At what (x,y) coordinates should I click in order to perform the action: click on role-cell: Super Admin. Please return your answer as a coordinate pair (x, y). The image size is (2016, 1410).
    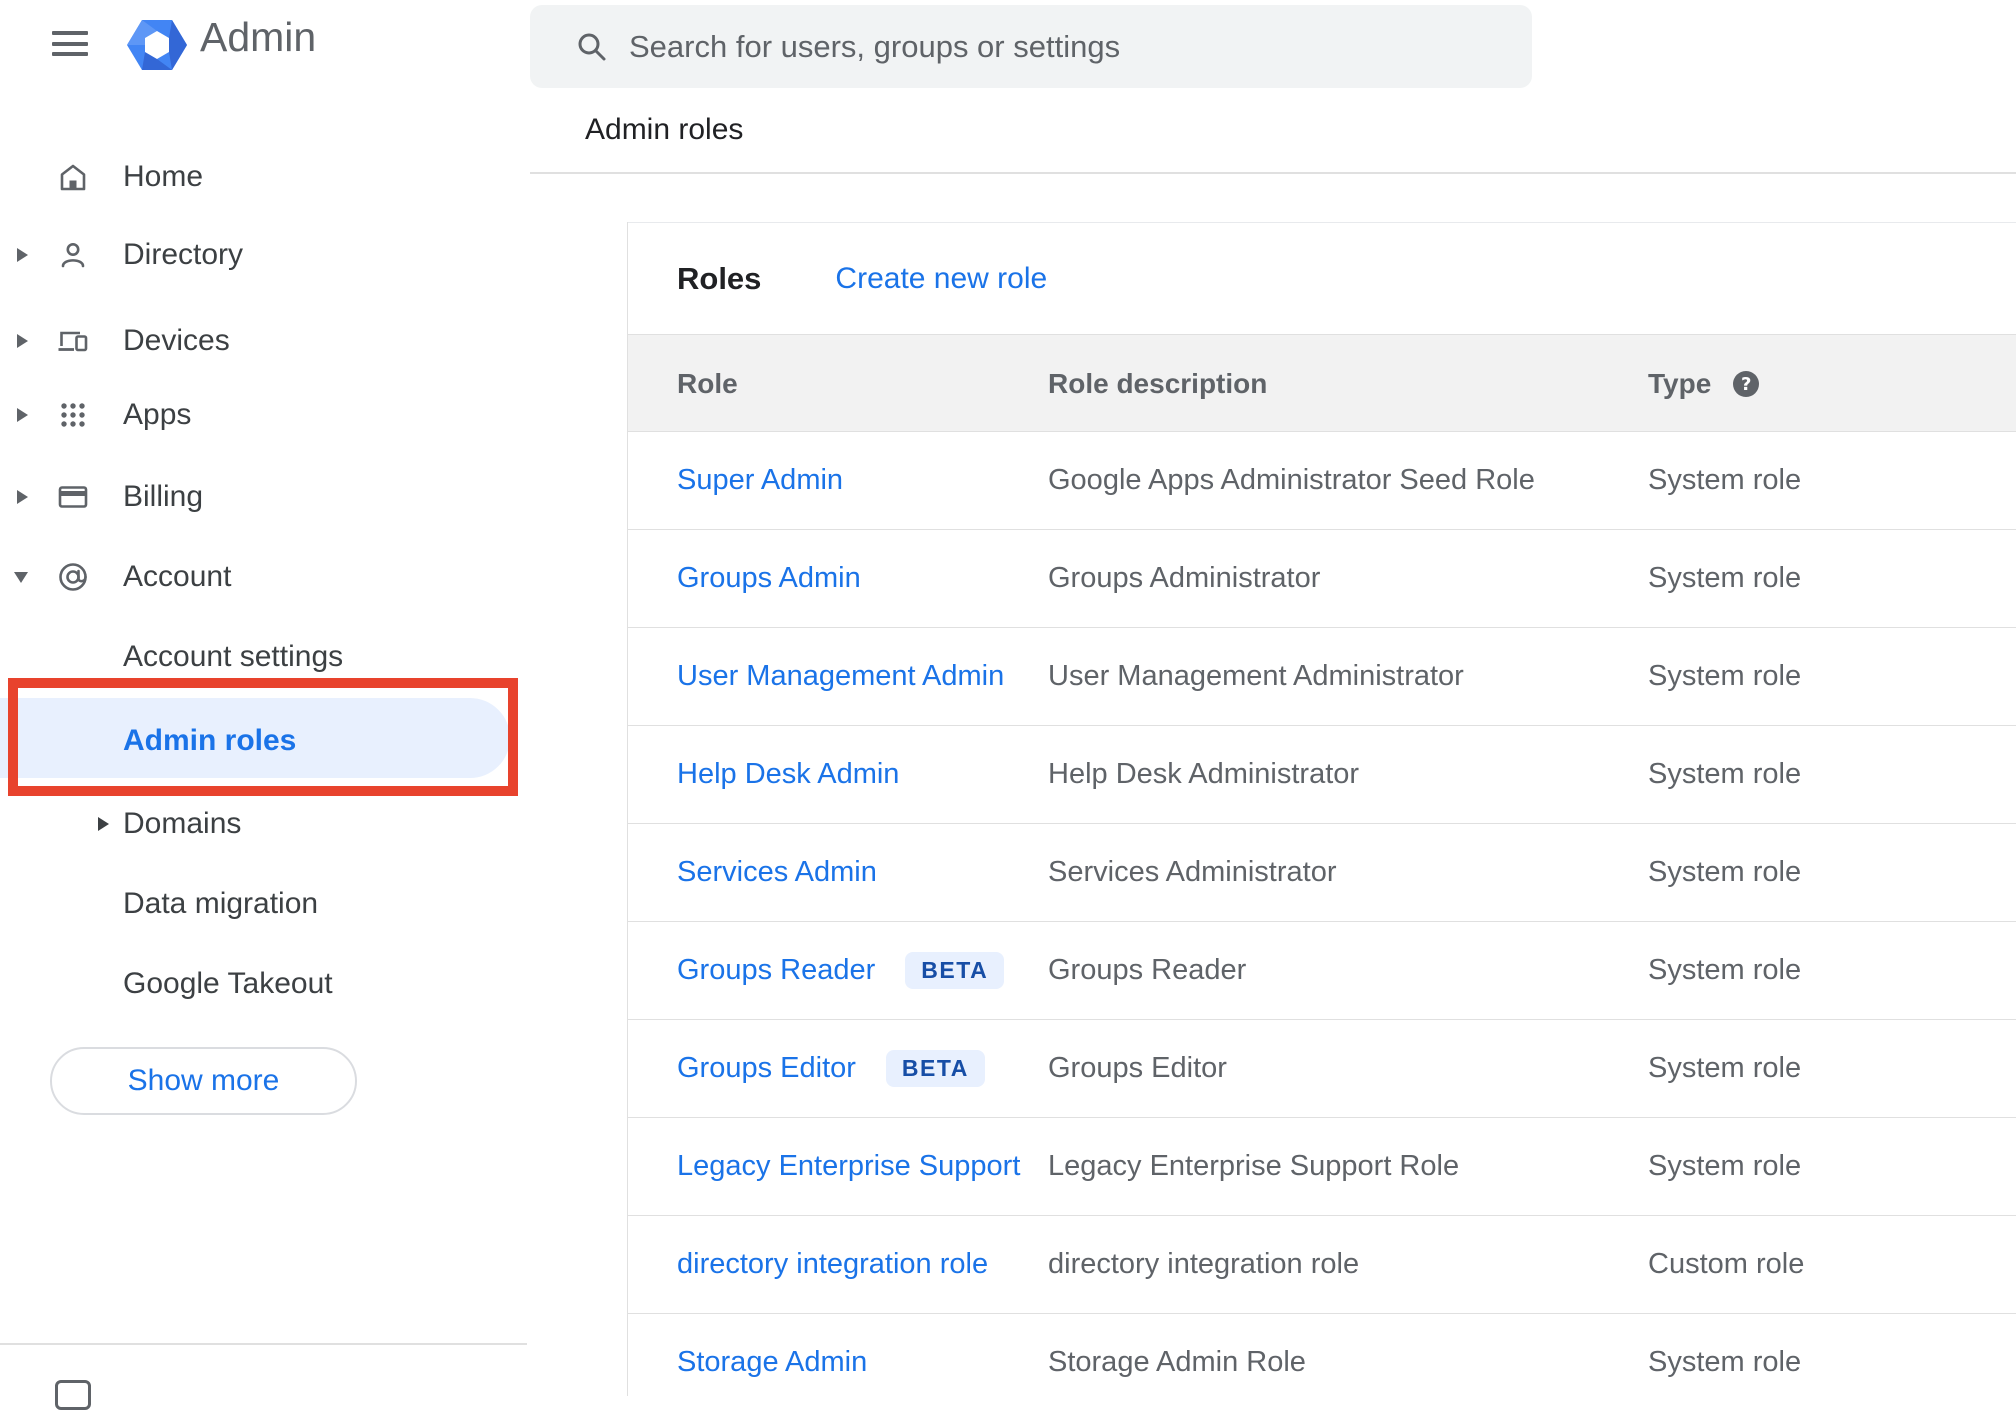
    Looking at the image, I should click on (760, 480).